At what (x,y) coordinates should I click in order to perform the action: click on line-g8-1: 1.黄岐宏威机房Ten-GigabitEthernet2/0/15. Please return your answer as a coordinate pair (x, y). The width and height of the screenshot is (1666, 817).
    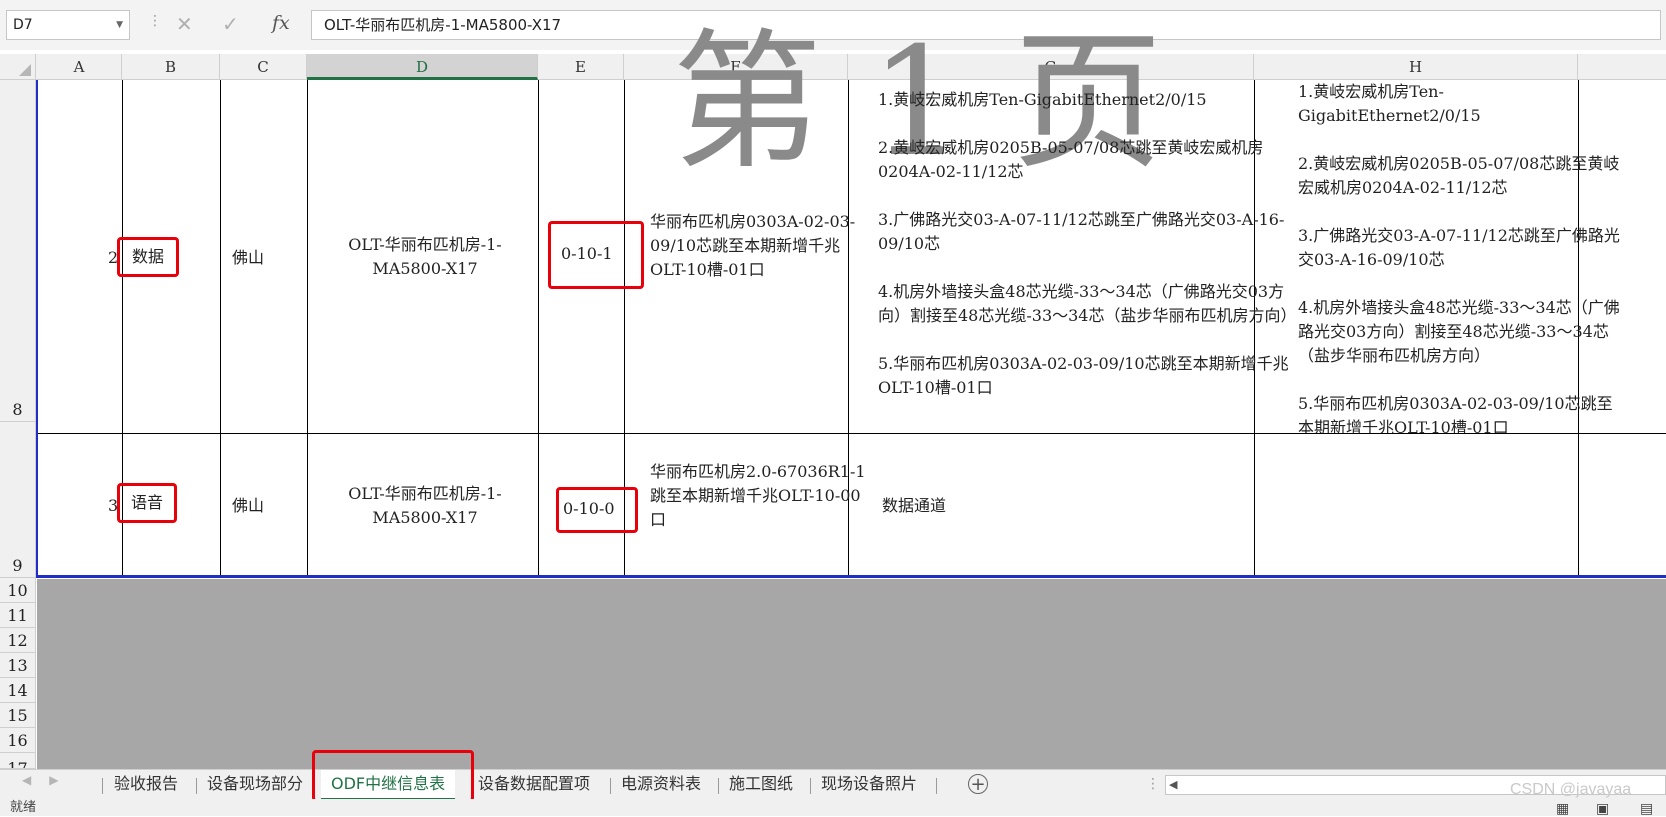
    Looking at the image, I should click on (1042, 99).